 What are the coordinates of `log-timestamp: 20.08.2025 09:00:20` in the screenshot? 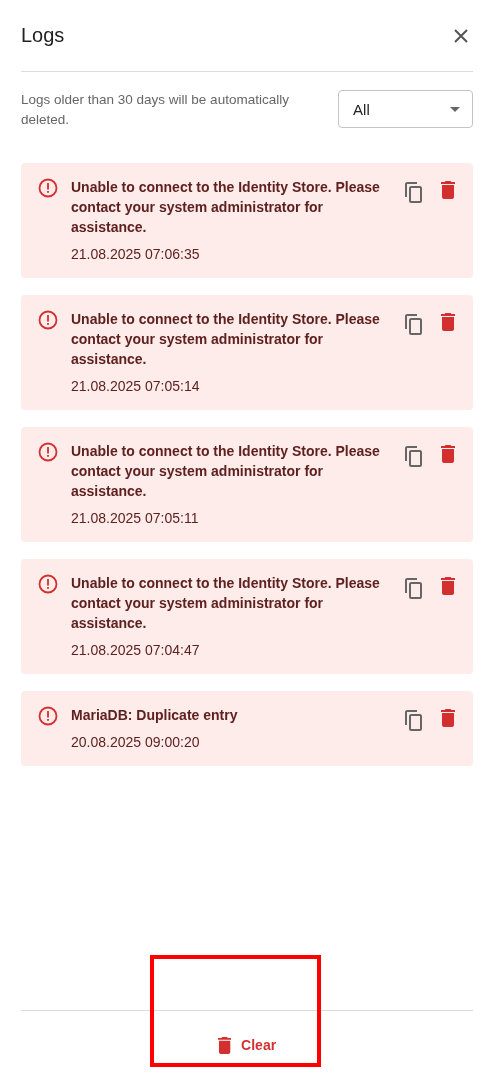 It's located at (136, 742).